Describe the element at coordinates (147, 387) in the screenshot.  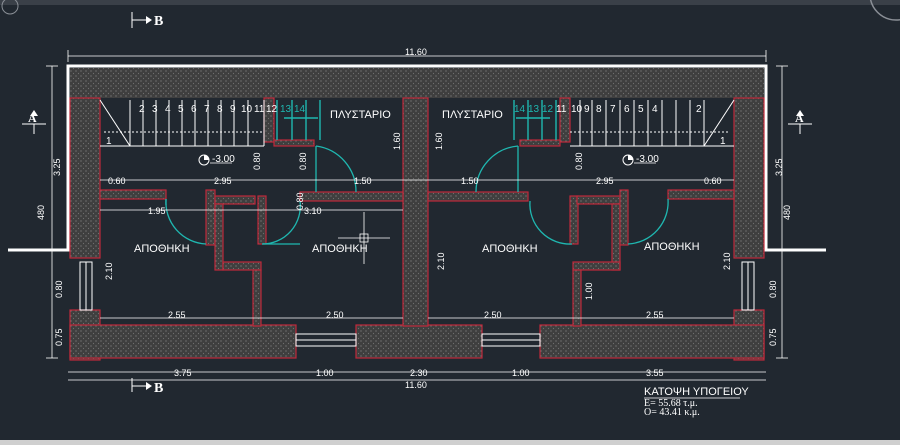
I see `section-marker-bottom: B` at that location.